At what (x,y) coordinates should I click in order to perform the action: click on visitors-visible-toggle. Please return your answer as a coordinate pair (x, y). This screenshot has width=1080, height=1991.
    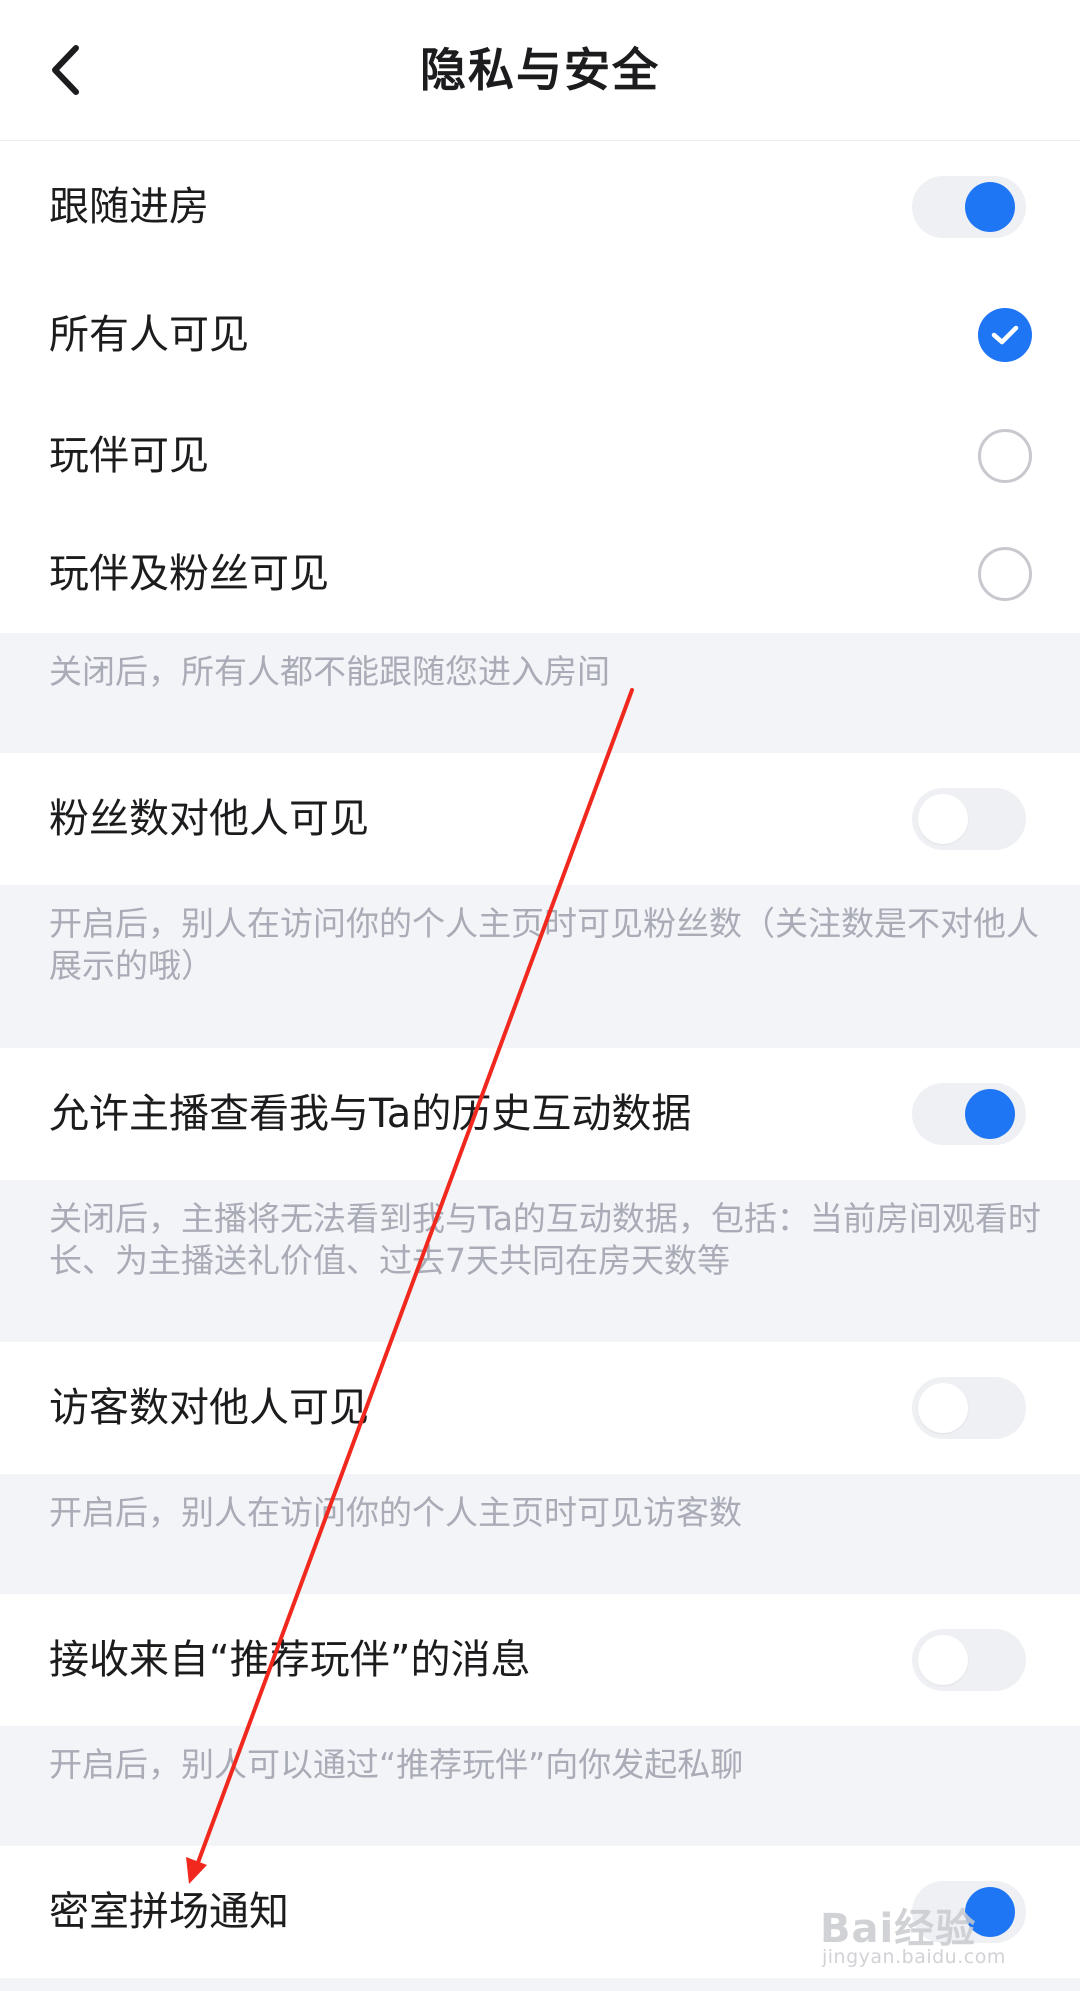
    Looking at the image, I should click on (969, 1408).